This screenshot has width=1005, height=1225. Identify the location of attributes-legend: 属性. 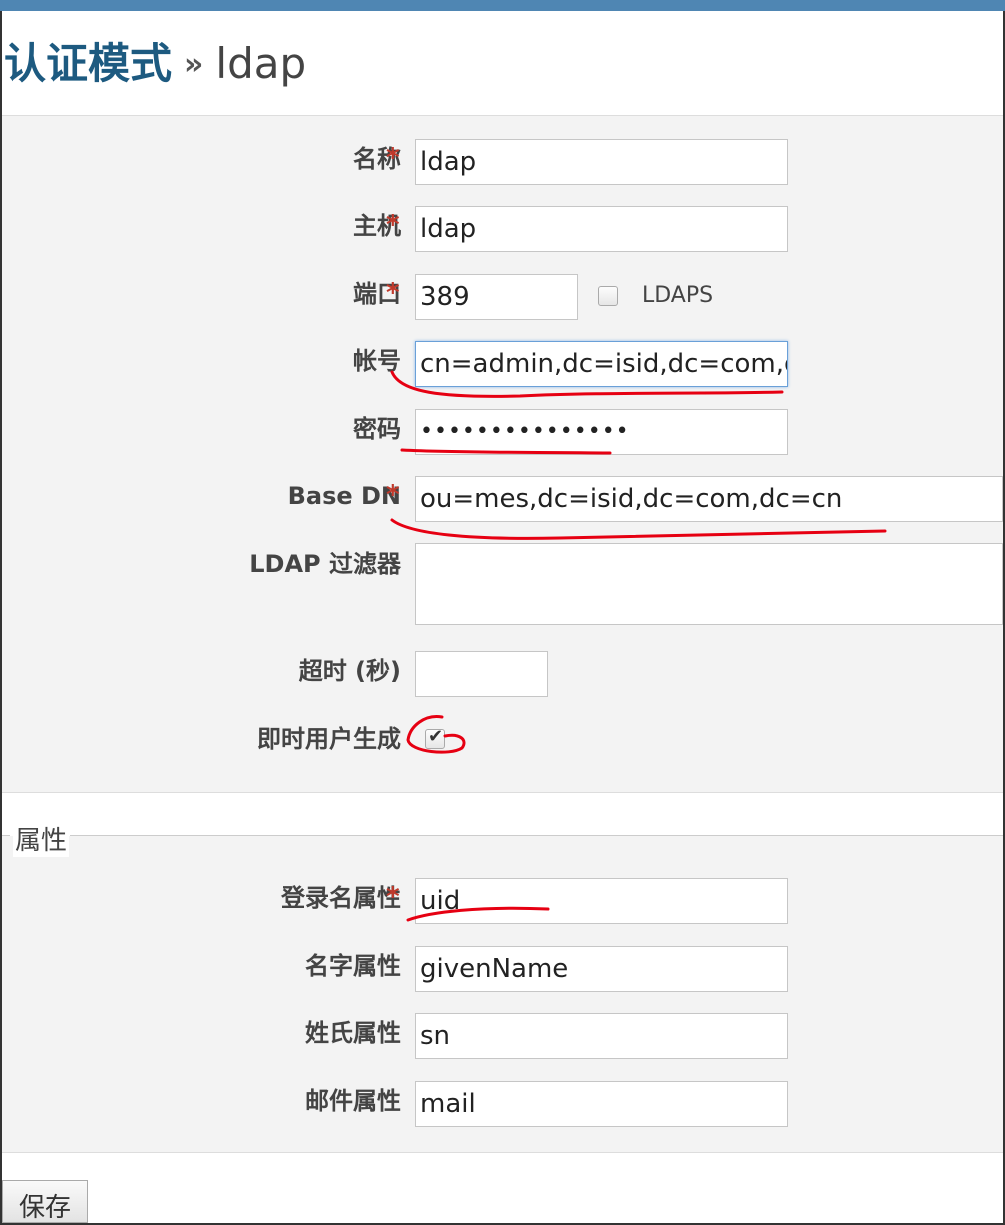
(41, 838).